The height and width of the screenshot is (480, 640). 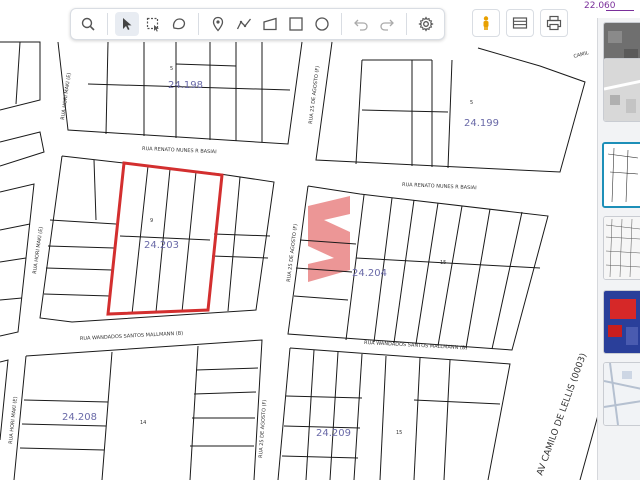 What do you see at coordinates (621, 394) in the screenshot?
I see `layer-thumbnail-street-map` at bounding box center [621, 394].